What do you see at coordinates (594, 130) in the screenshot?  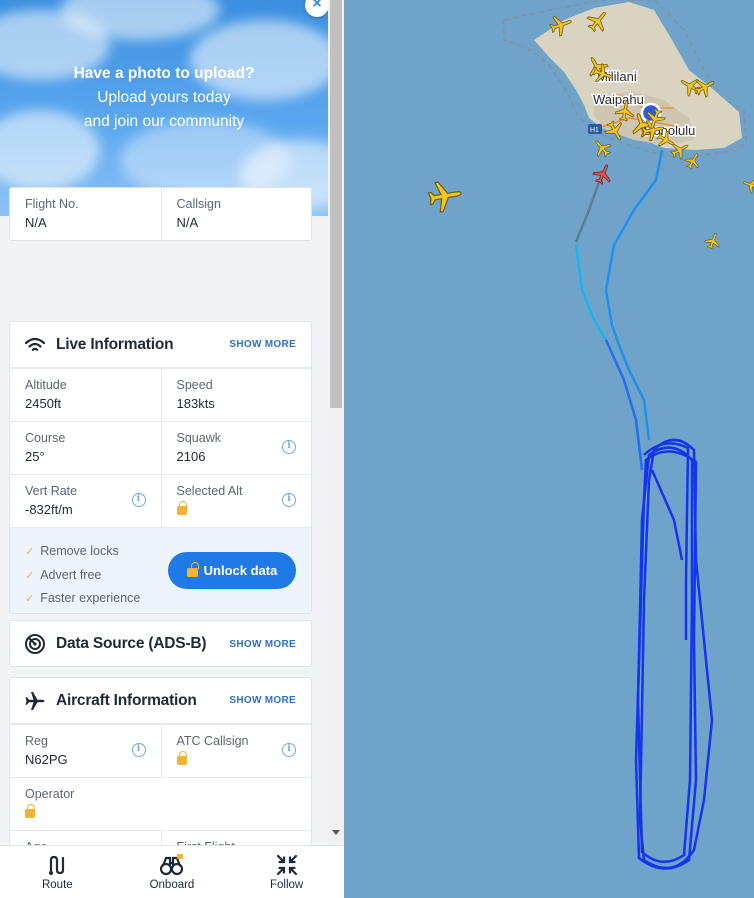 I see `highway-label: H1` at bounding box center [594, 130].